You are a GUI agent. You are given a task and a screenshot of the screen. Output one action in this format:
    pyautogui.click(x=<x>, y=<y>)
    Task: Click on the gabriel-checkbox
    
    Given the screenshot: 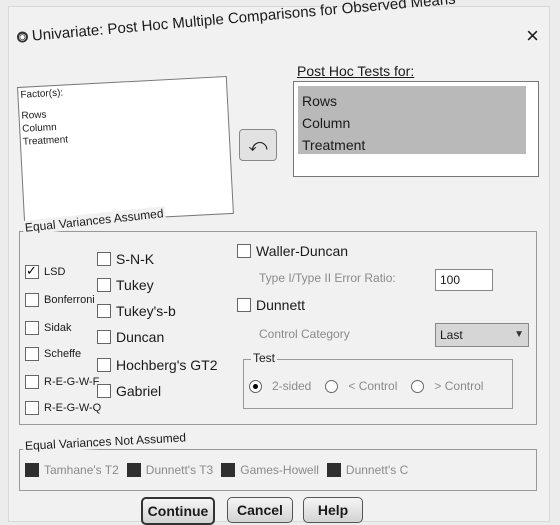 What is the action you would take?
    pyautogui.click(x=104, y=391)
    